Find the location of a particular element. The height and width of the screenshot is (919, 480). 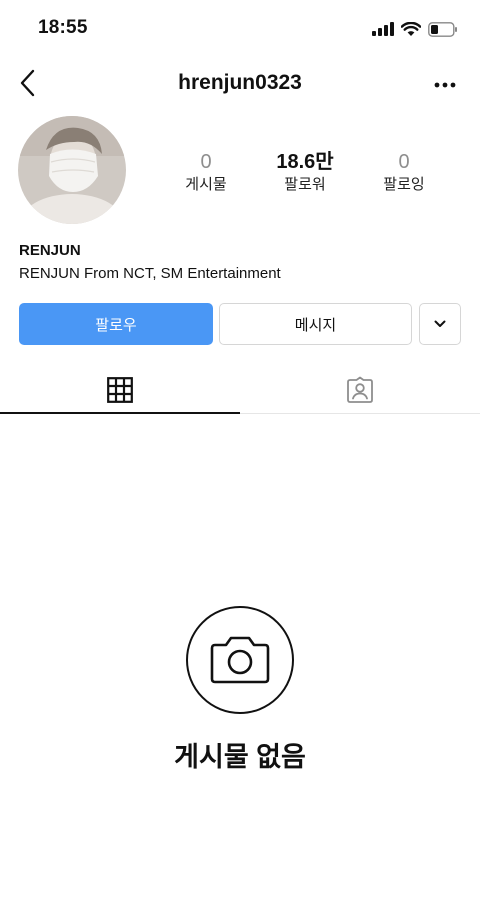

message-button-label: 메시지 is located at coordinates (315, 325).